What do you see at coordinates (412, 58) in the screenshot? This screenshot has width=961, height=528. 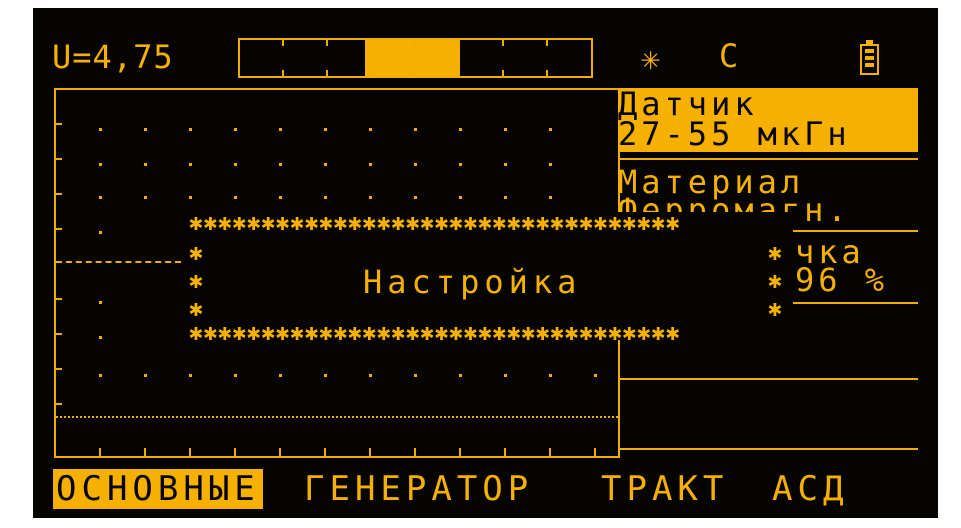 I see `level-fill` at bounding box center [412, 58].